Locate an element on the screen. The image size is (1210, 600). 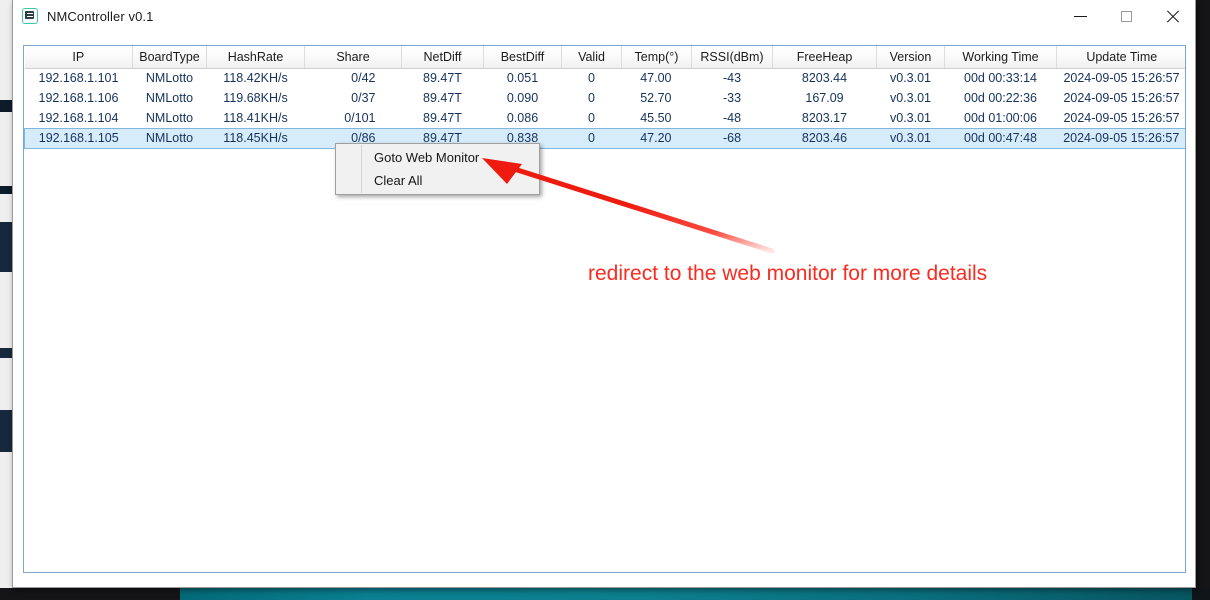
column-header-share: Share is located at coordinates (353, 57).